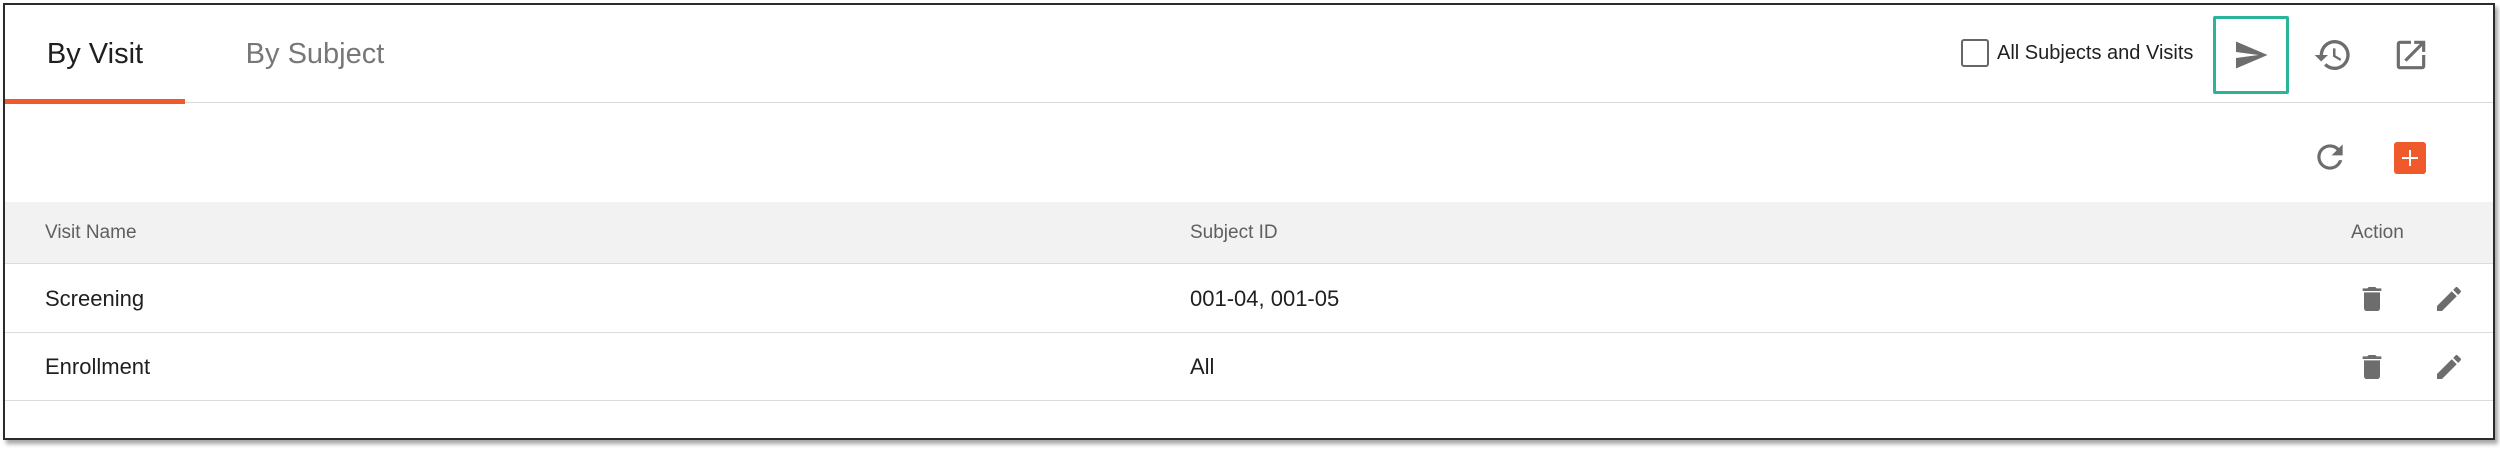 This screenshot has height=450, width=2500. What do you see at coordinates (91, 232) in the screenshot?
I see `column-header-visit-name: Visit Name` at bounding box center [91, 232].